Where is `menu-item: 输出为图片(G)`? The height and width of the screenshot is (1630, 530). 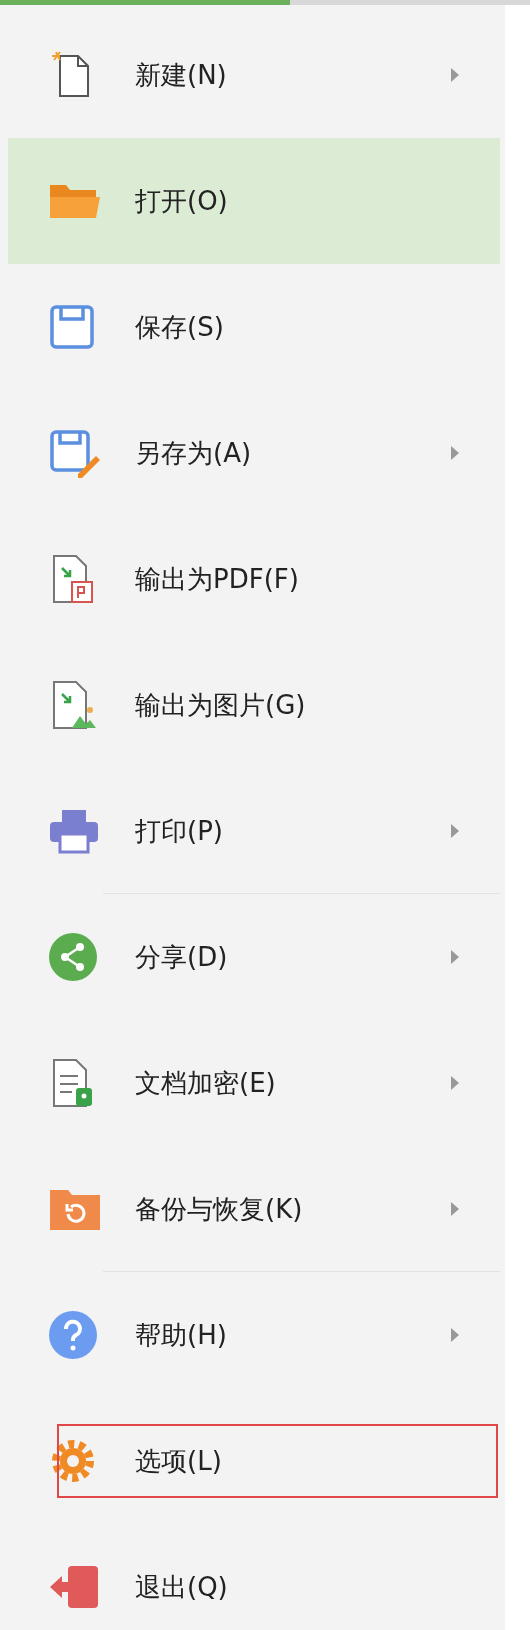 menu-item: 输出为图片(G) is located at coordinates (254, 705).